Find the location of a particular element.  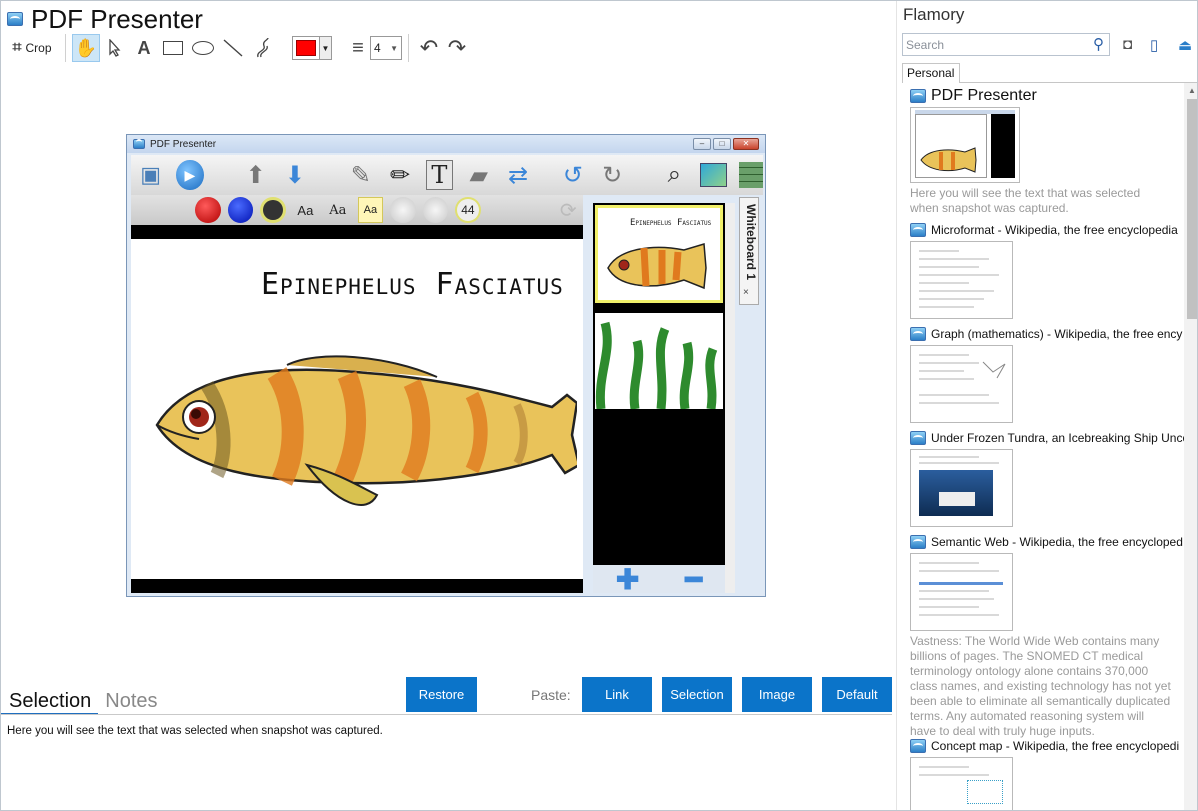

preview-title-bar: PDF Presenter is located at coordinates (446, 144).